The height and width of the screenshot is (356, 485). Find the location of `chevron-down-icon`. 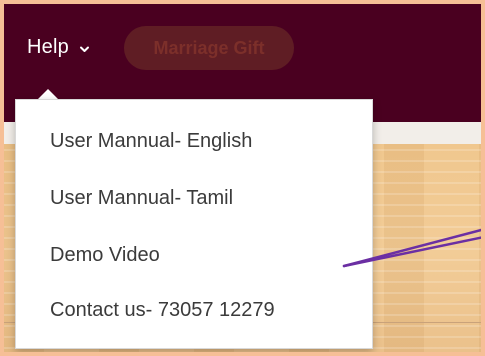

chevron-down-icon is located at coordinates (84, 47).